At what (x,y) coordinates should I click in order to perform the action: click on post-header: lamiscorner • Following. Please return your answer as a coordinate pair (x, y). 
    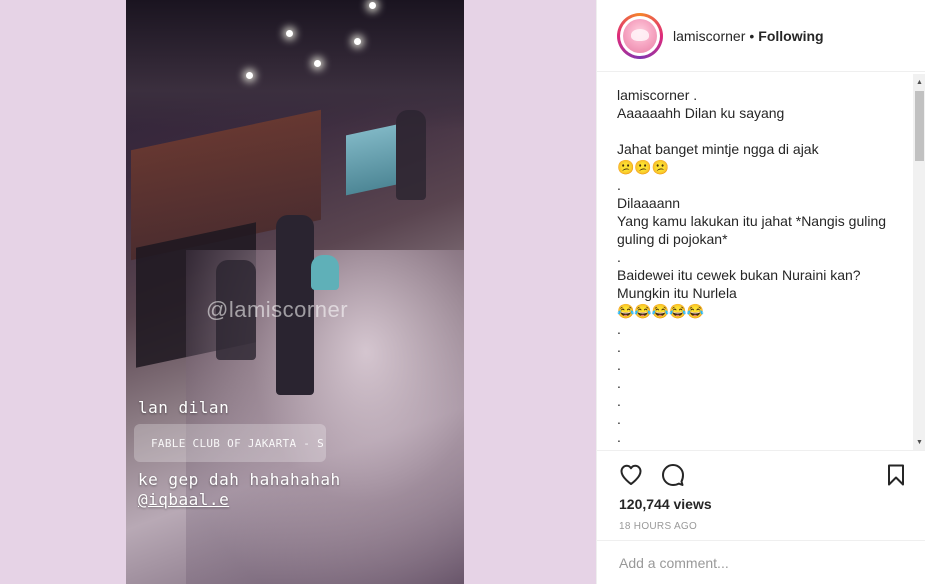
    Looking at the image, I should click on (761, 36).